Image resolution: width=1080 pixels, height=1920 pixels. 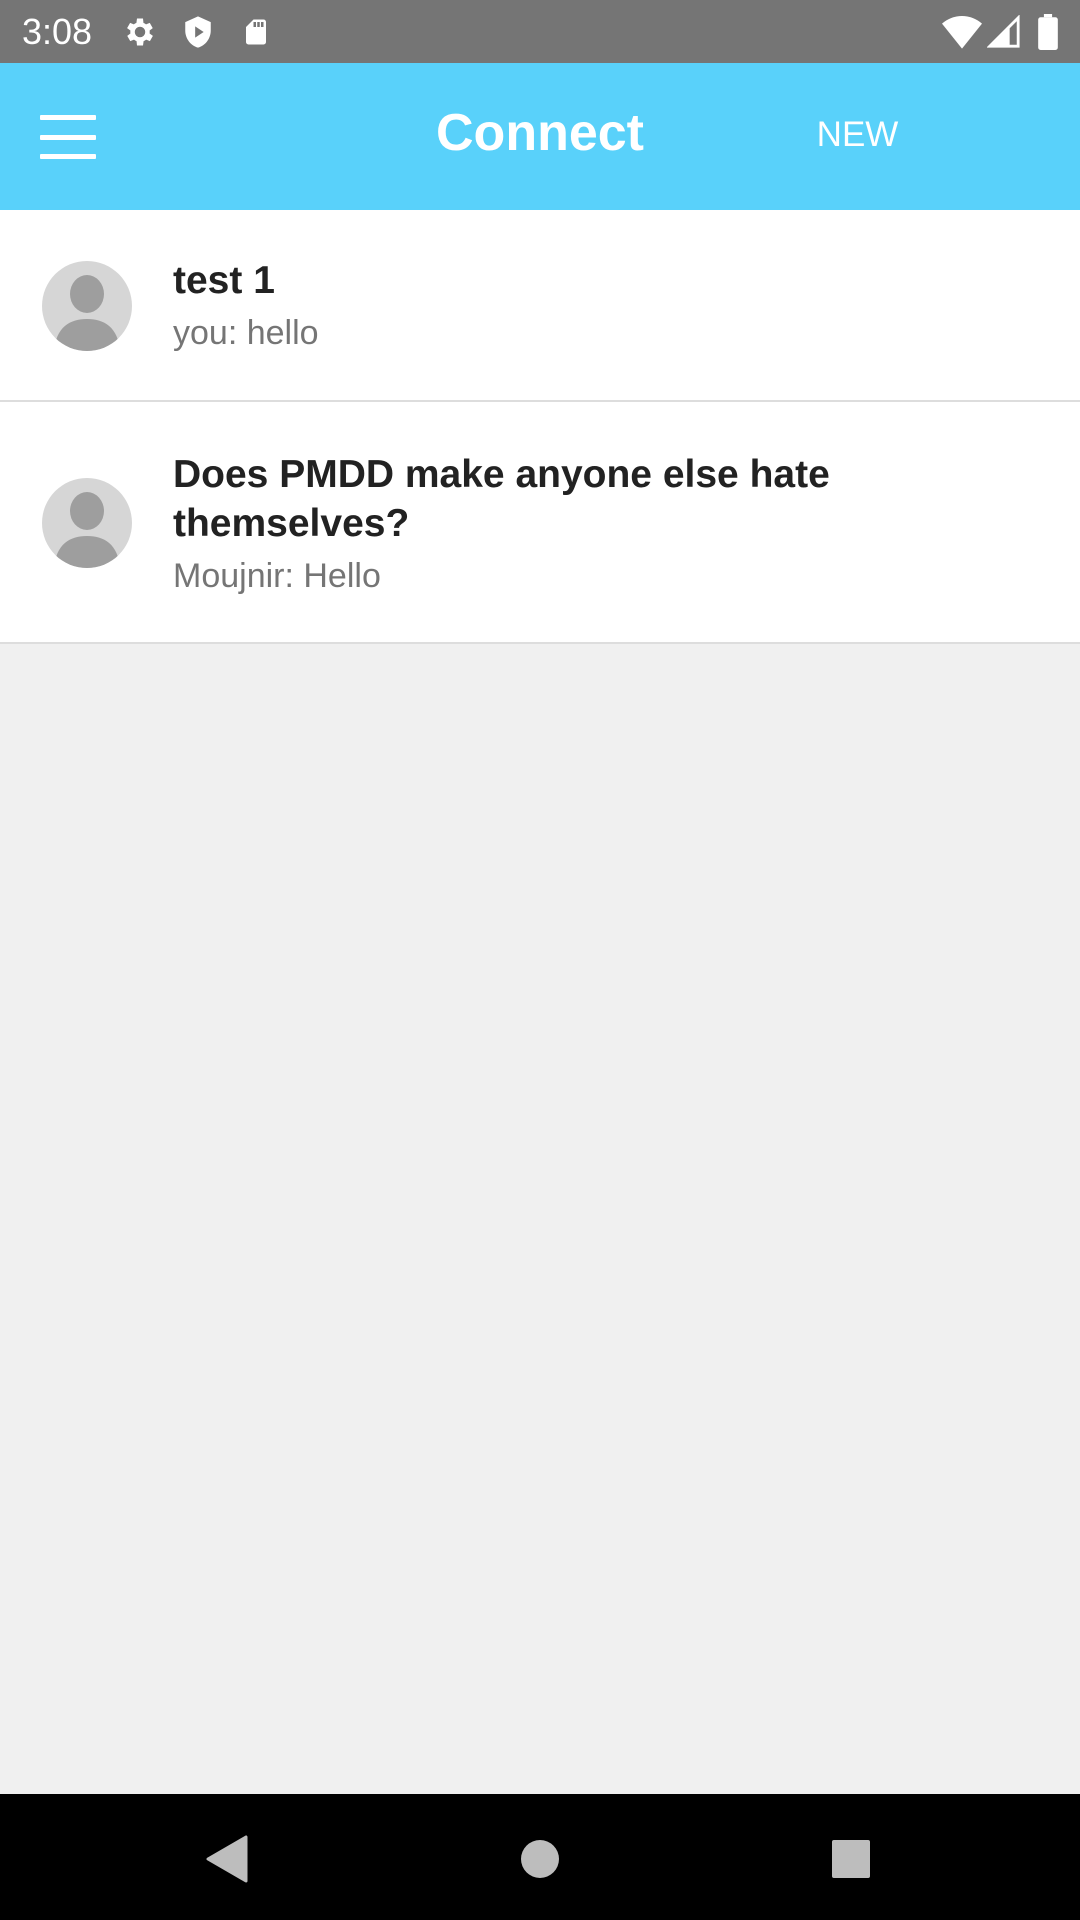 What do you see at coordinates (198, 32) in the screenshot?
I see `shield-icon` at bounding box center [198, 32].